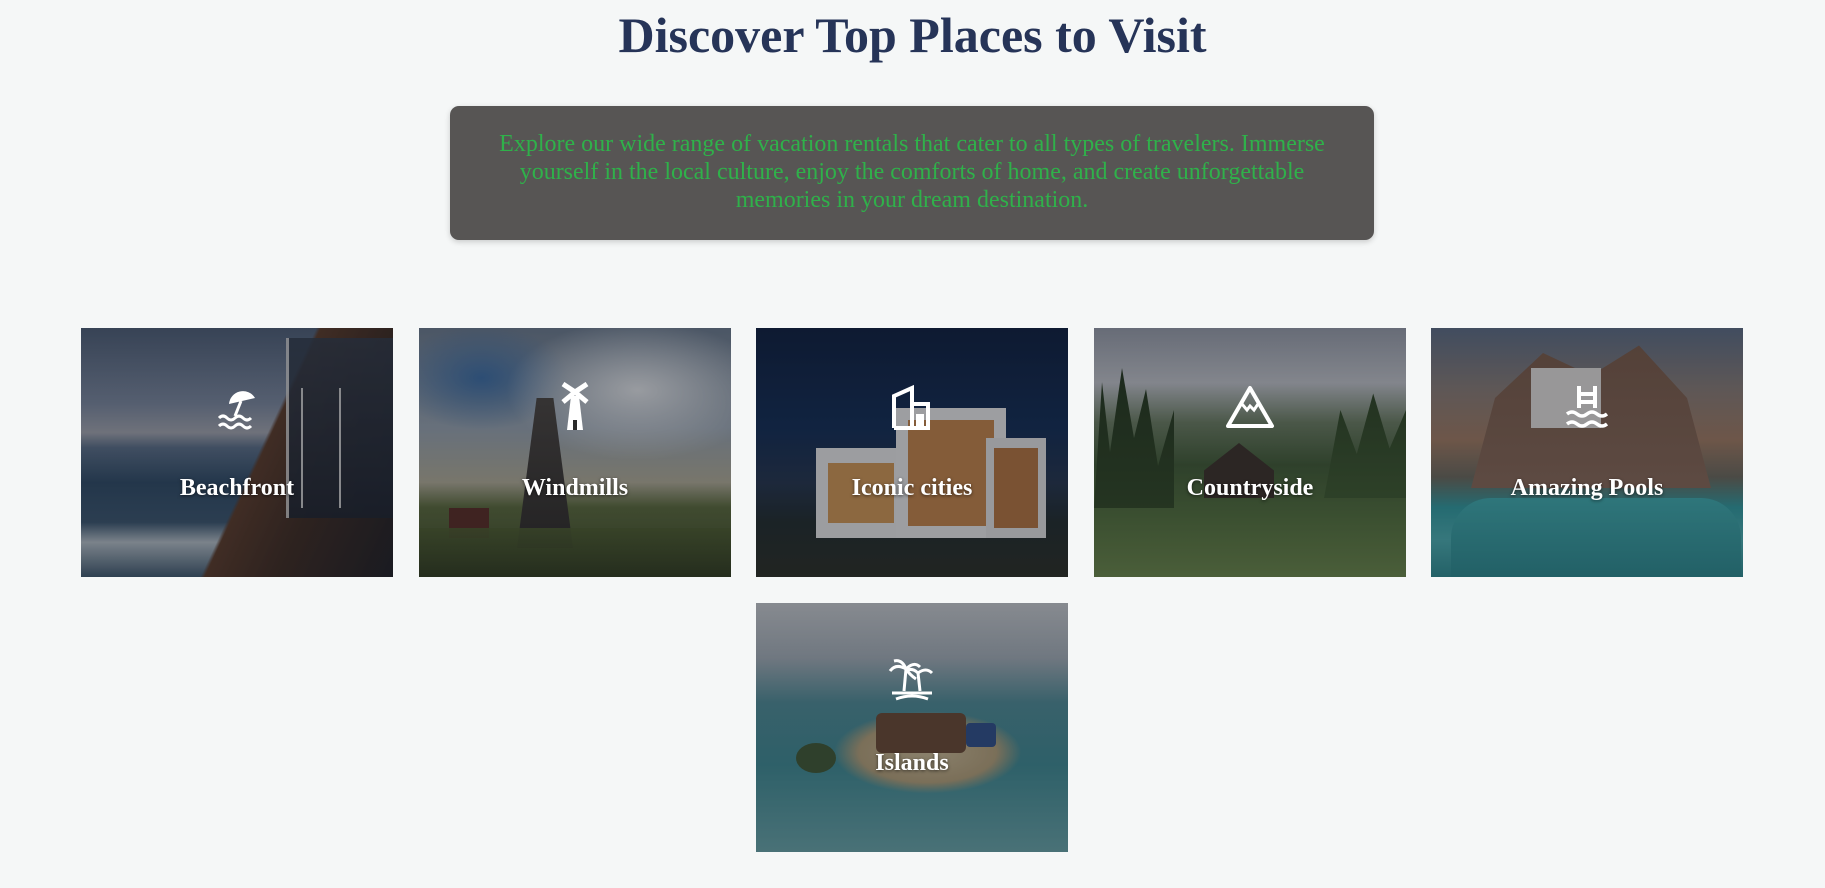 The height and width of the screenshot is (888, 1825). Describe the element at coordinates (1587, 452) in the screenshot. I see `category-card-amazing-pools: Amazing Pools` at that location.